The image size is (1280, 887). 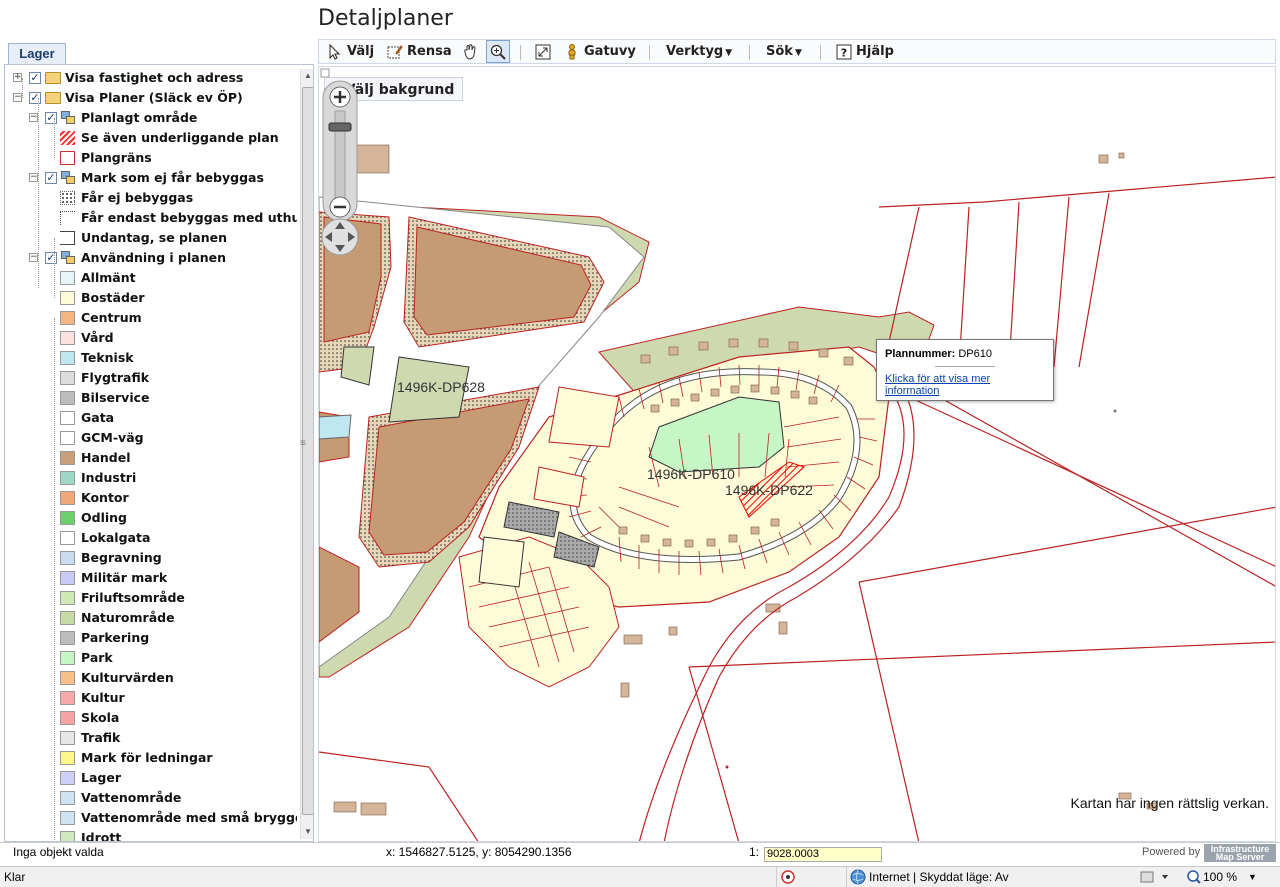 I want to click on layer-item: Parkering, so click(x=151, y=638).